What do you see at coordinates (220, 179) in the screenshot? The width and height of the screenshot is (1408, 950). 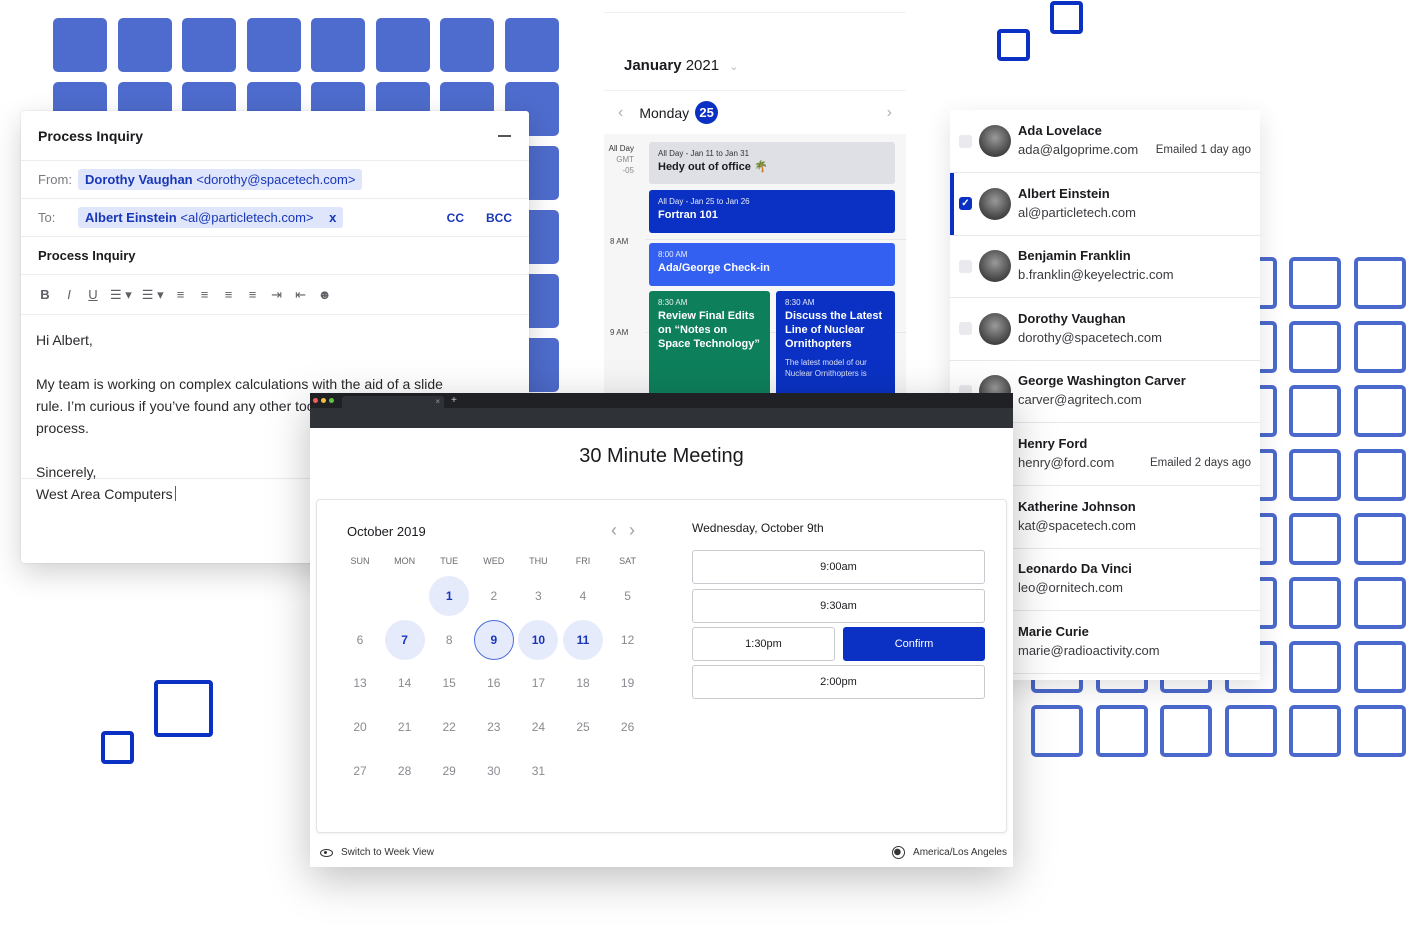 I see `from-chip: Dorothy Vaughan <dorothy@spacetech.com>` at bounding box center [220, 179].